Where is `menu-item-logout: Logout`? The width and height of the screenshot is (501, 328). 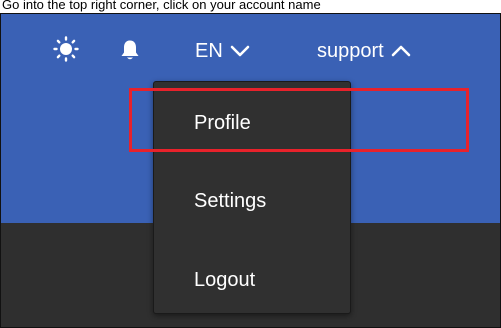
menu-item-logout: Logout is located at coordinates (252, 280).